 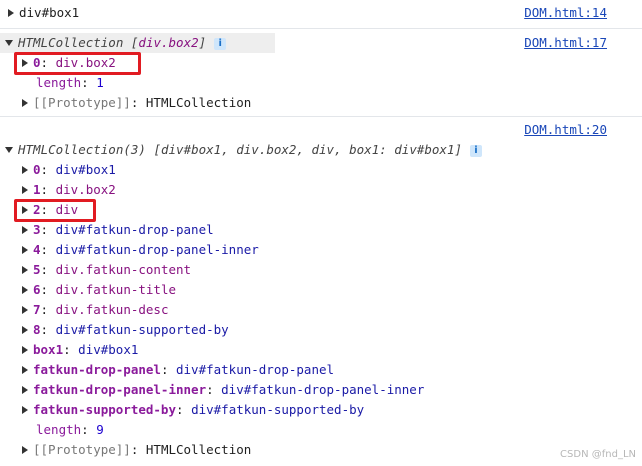 I want to click on property-value: div.box2, so click(x=85, y=189).